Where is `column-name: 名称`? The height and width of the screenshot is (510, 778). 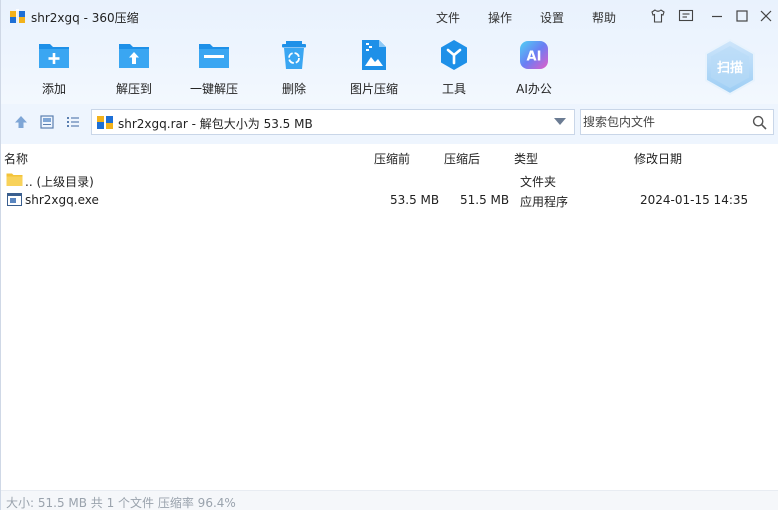
column-name: 名称 is located at coordinates (16, 158).